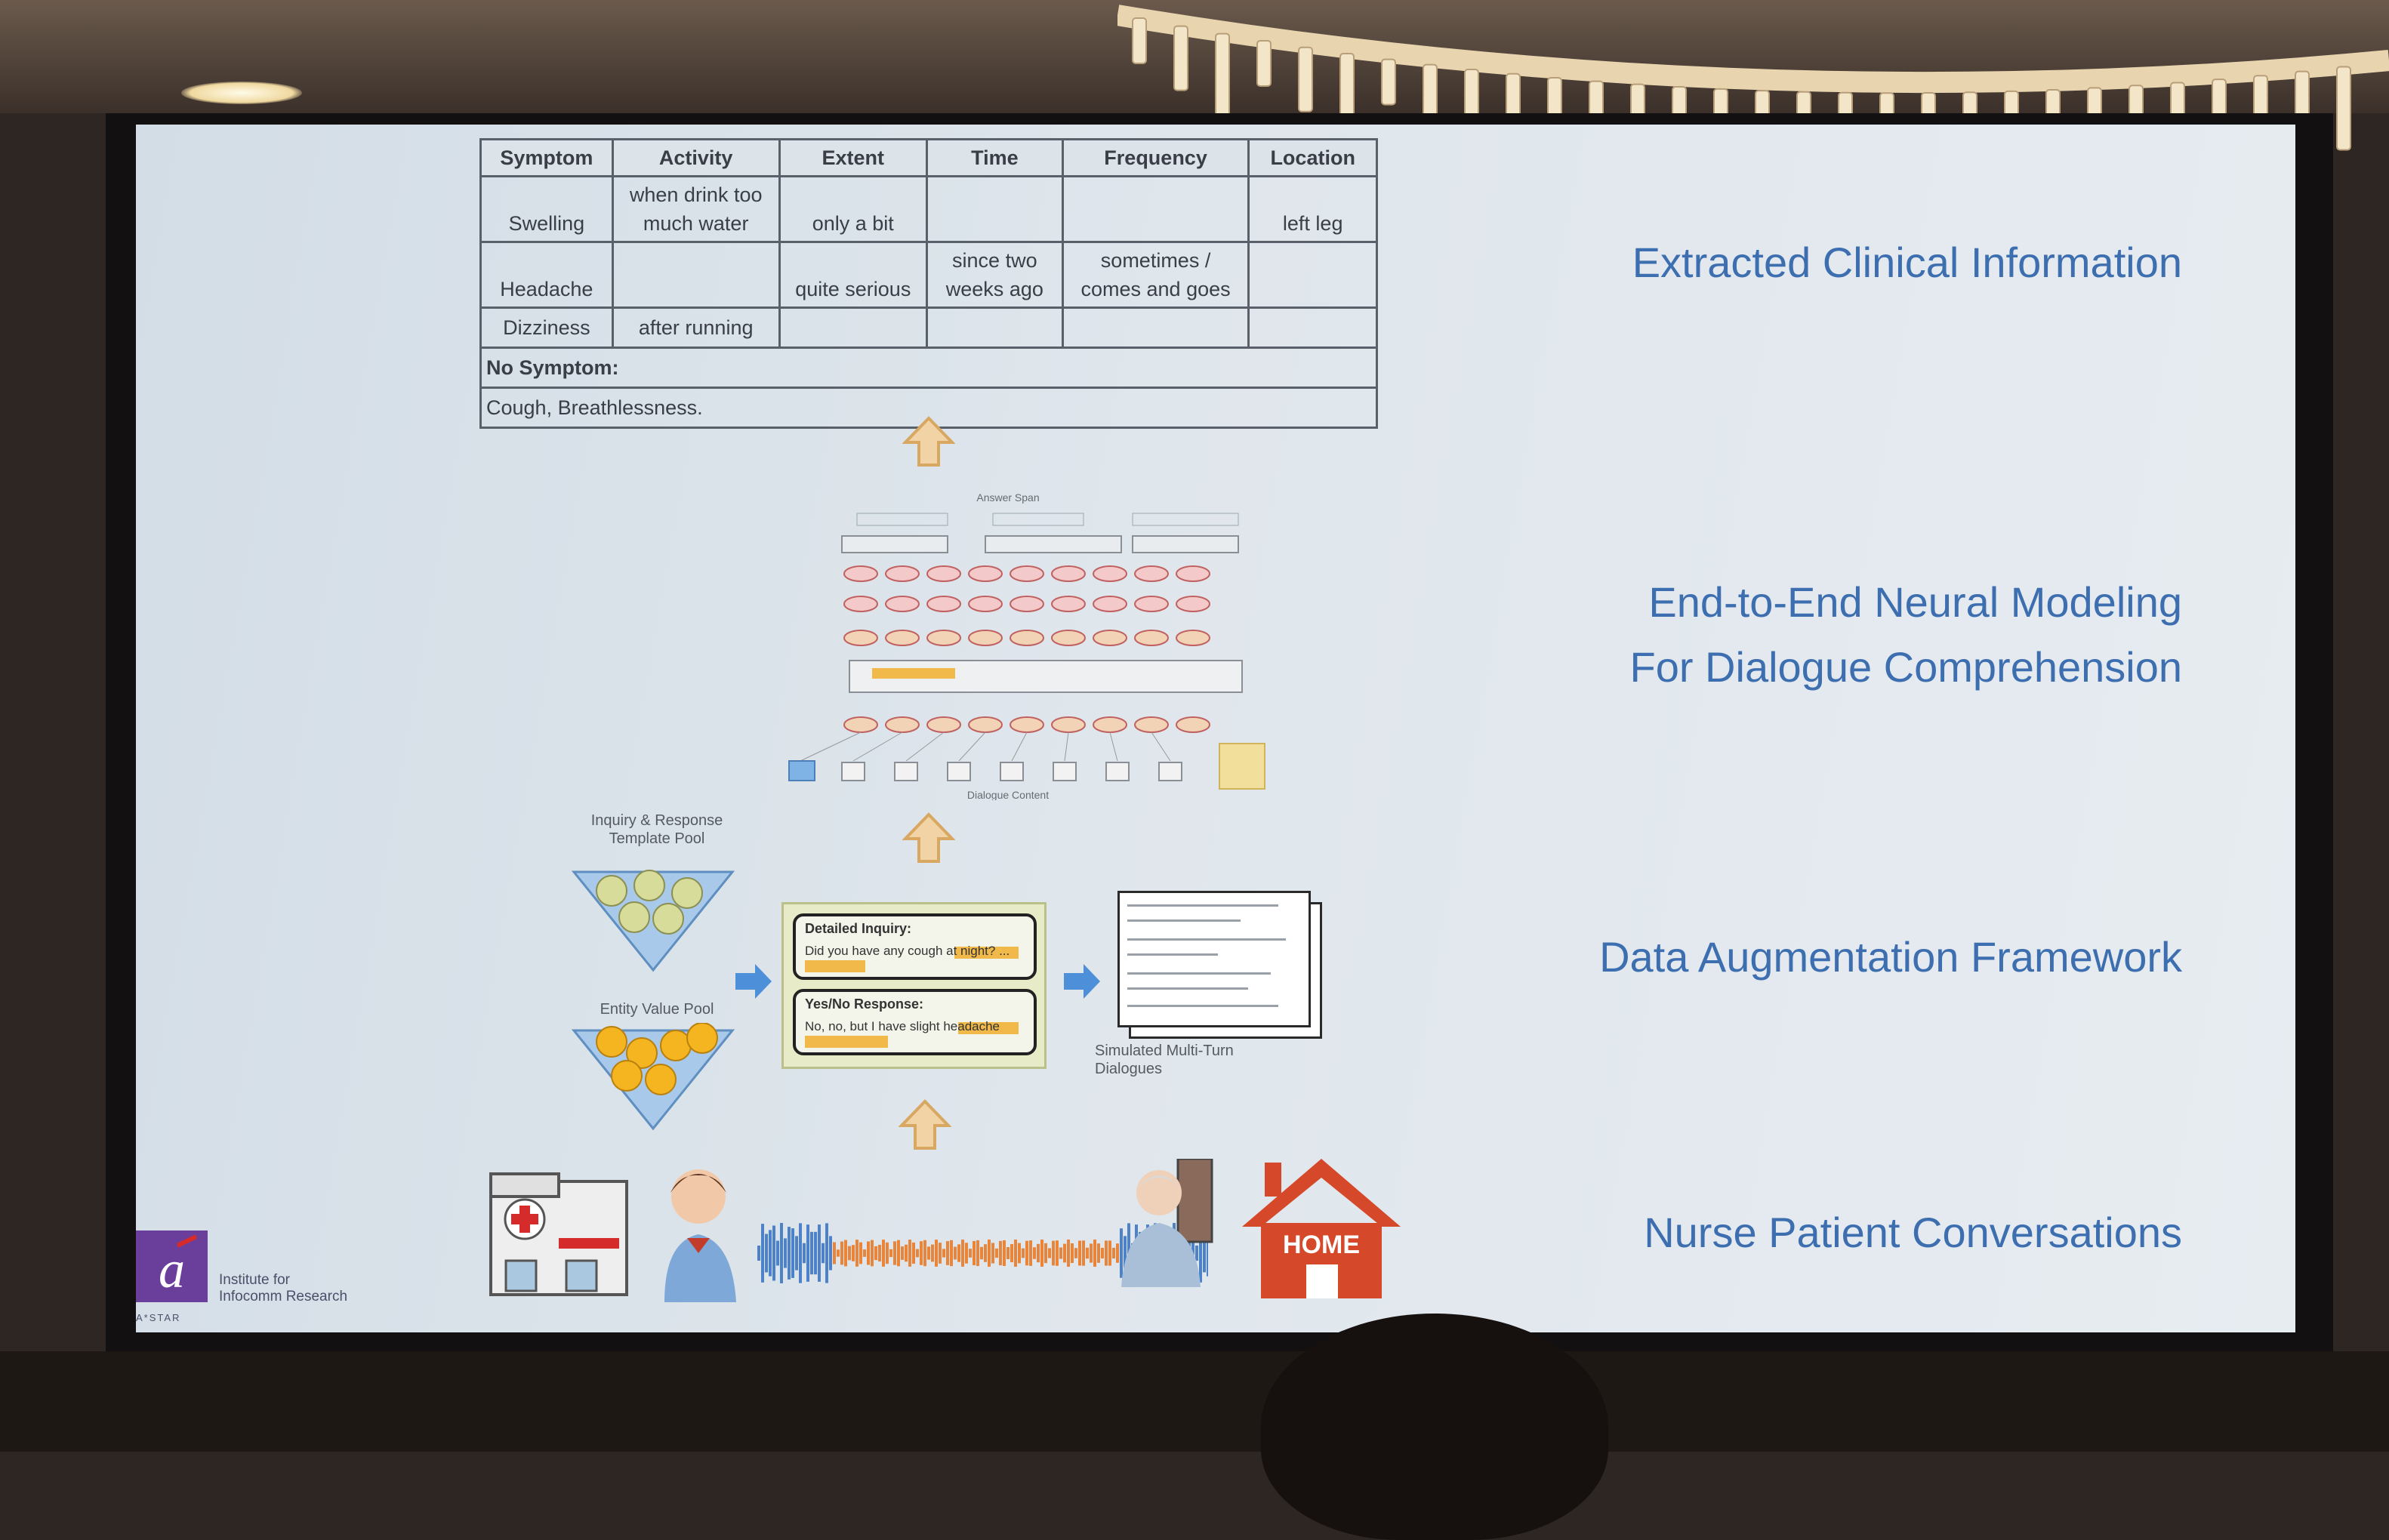  I want to click on template-pool-funnel, so click(653, 921).